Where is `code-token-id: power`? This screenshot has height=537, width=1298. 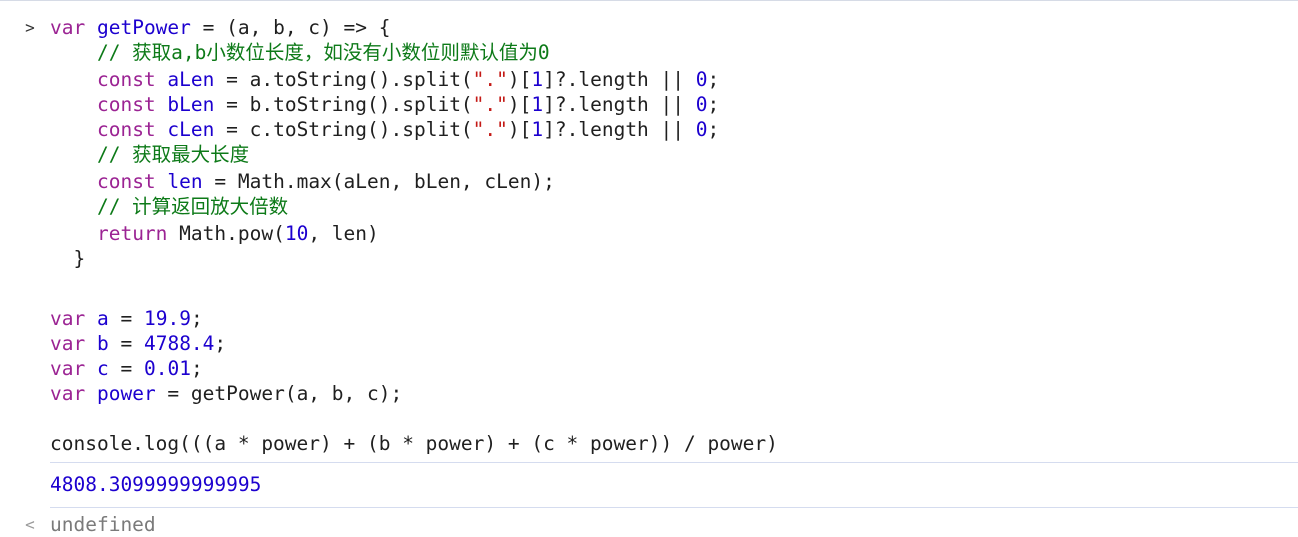 code-token-id: power is located at coordinates (126, 393).